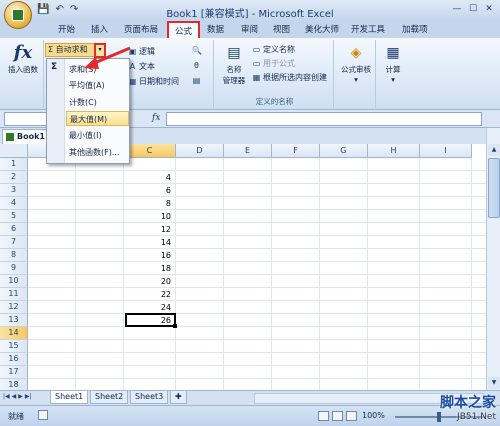  What do you see at coordinates (14, 320) in the screenshot?
I see `row-header-13: 13` at bounding box center [14, 320].